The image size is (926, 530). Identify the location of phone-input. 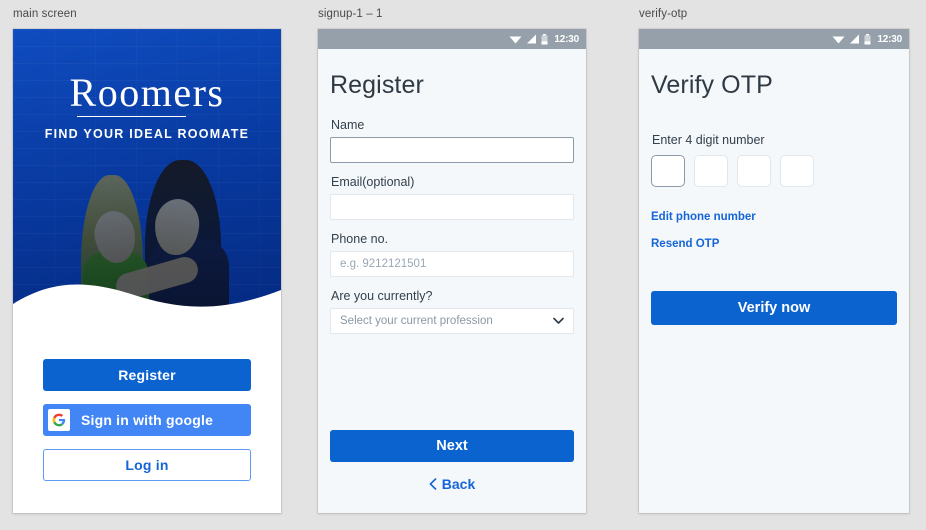
(452, 264).